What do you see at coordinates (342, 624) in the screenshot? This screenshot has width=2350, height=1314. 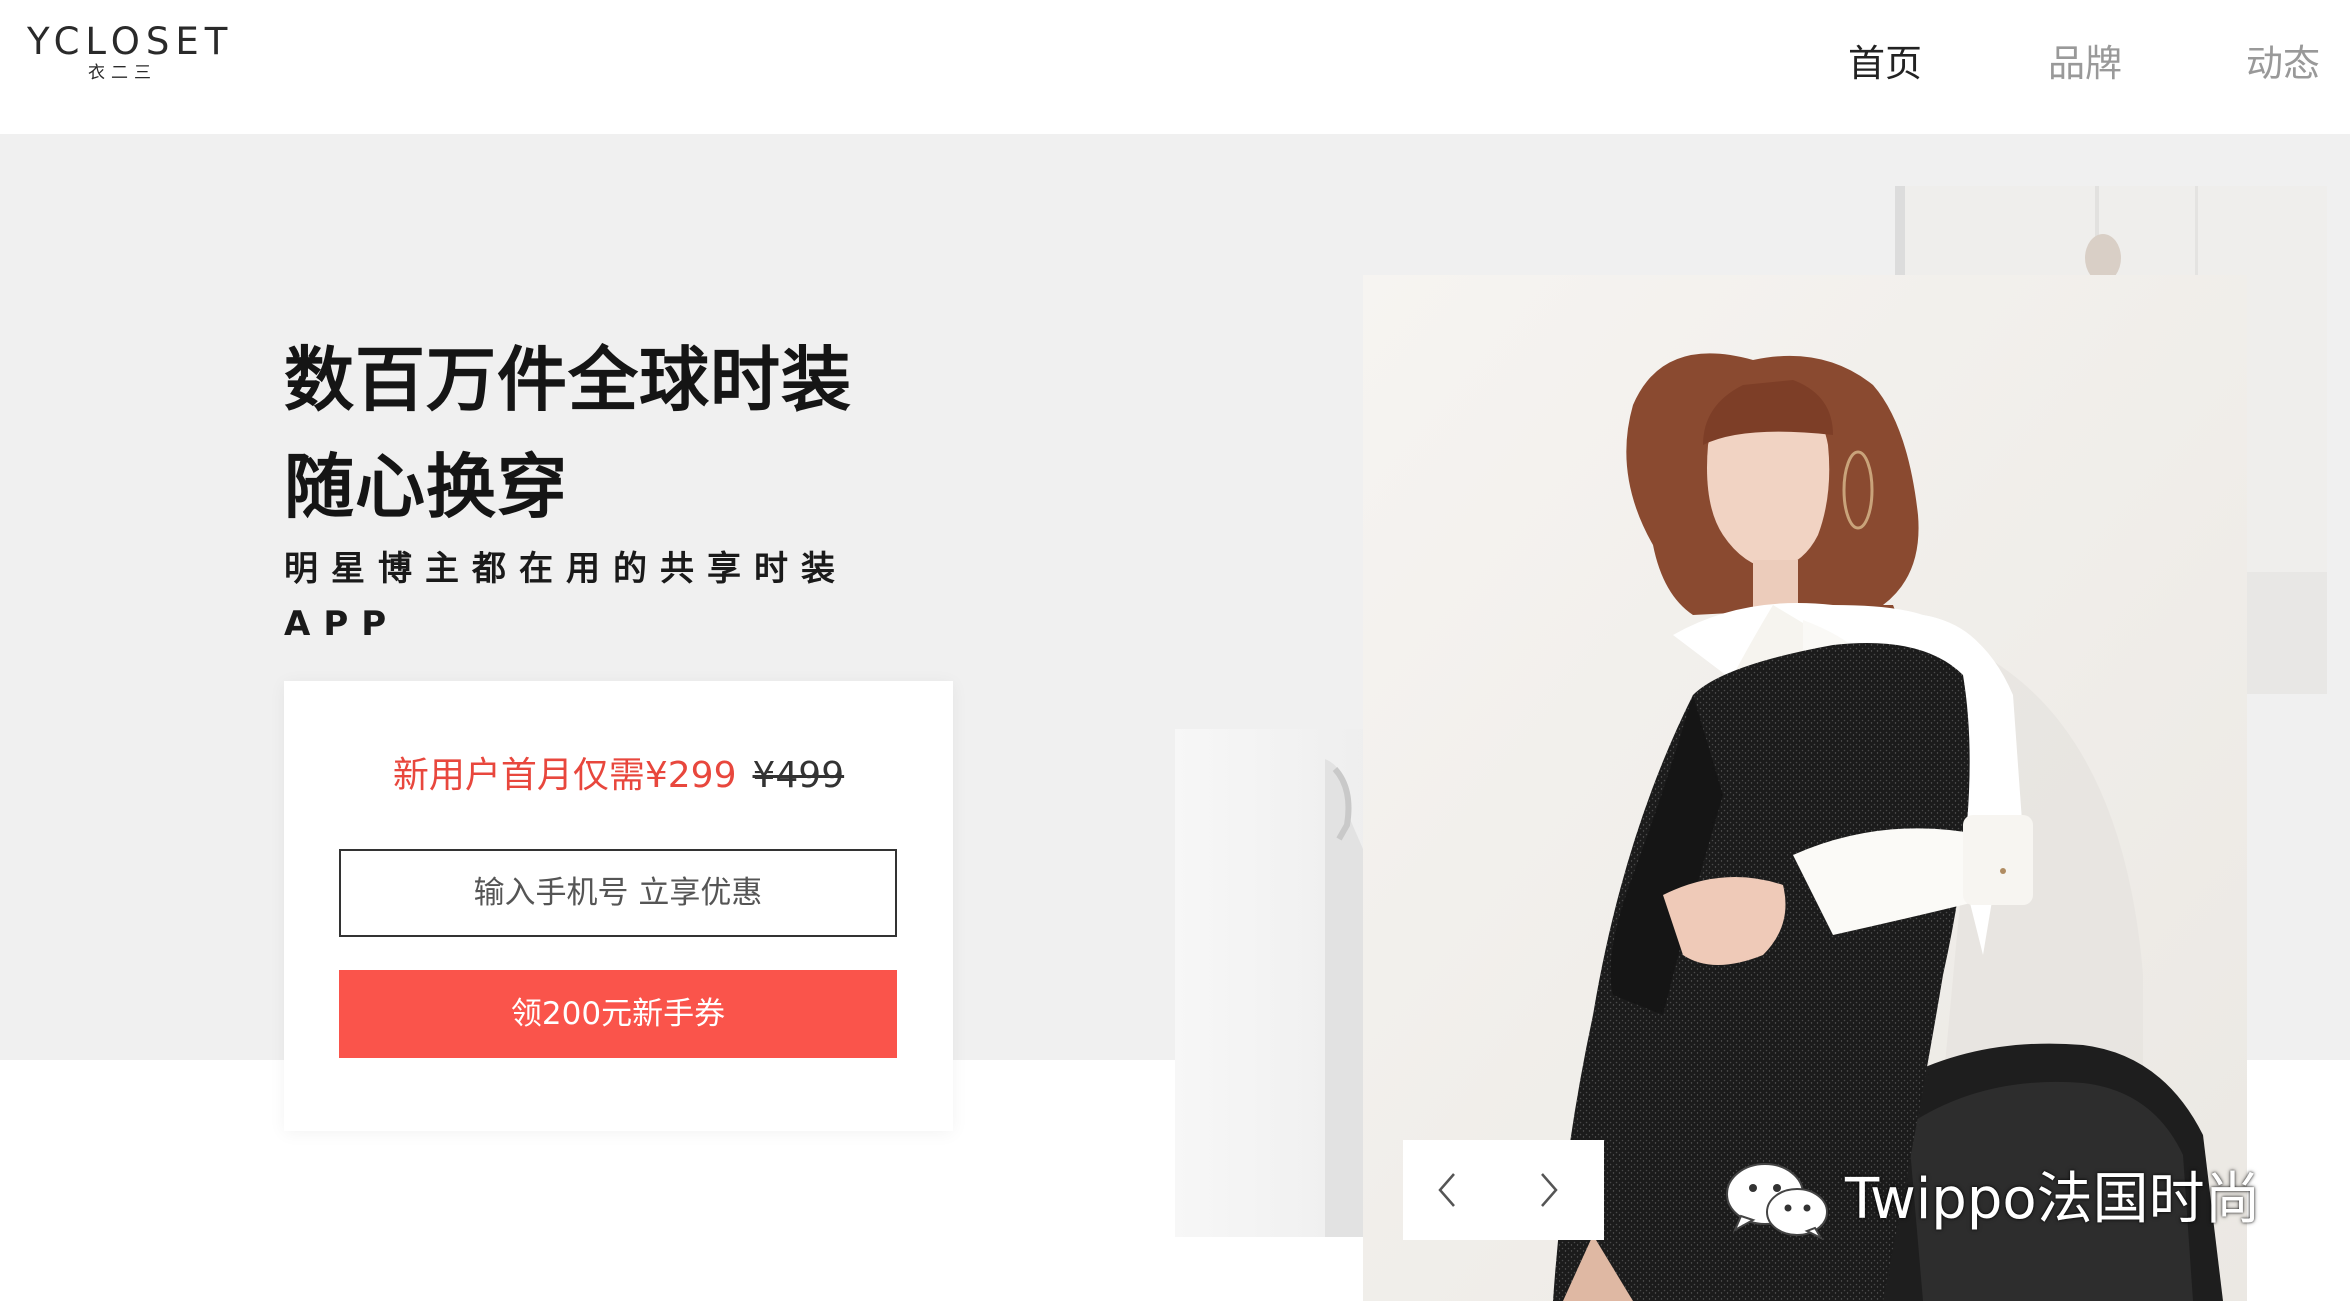 I see `hero-subtitle-2: APP` at bounding box center [342, 624].